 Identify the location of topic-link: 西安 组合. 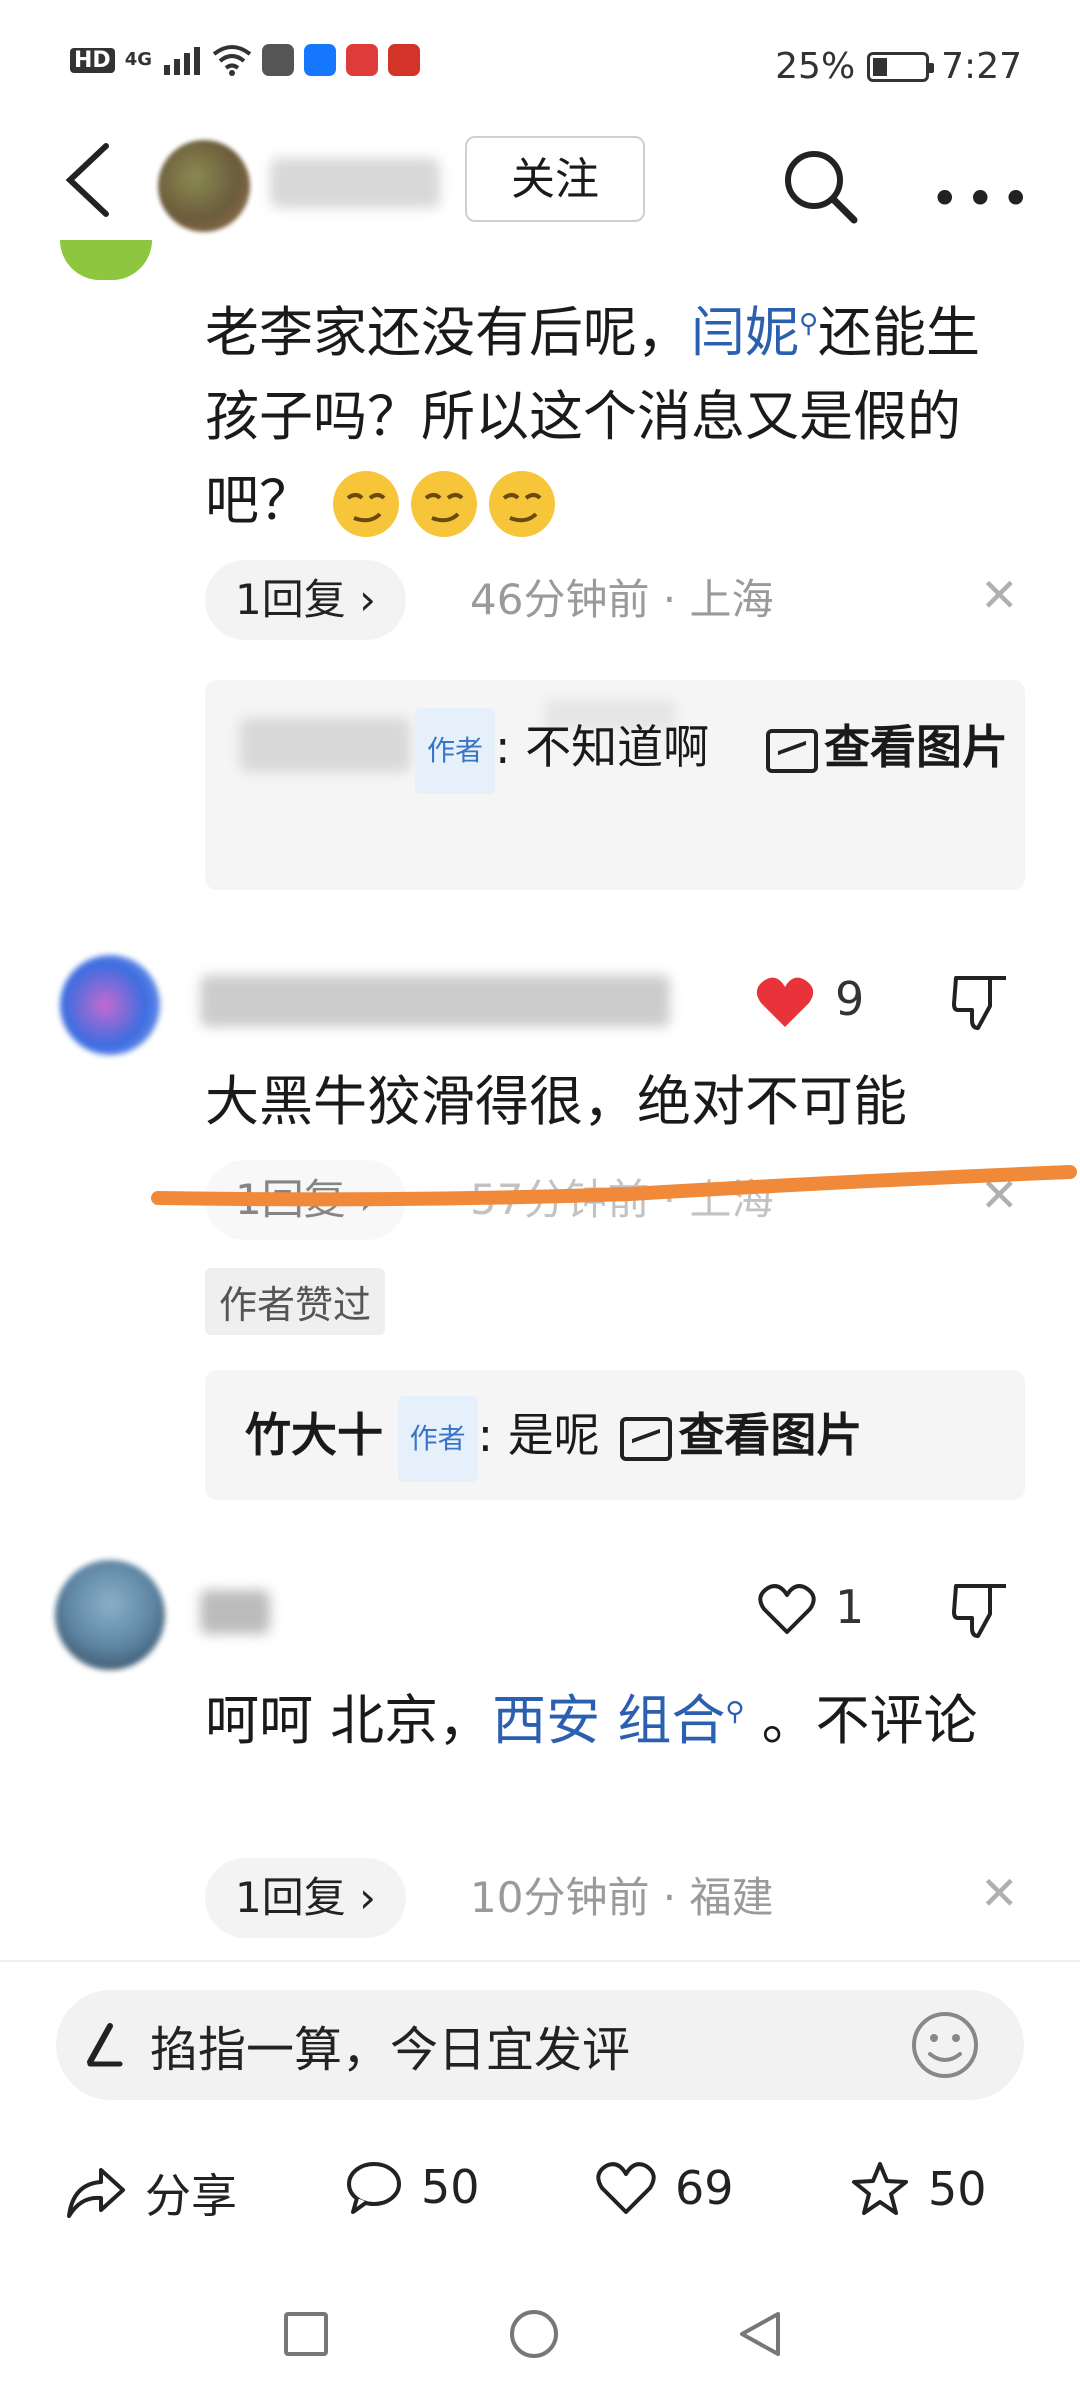
(608, 1720).